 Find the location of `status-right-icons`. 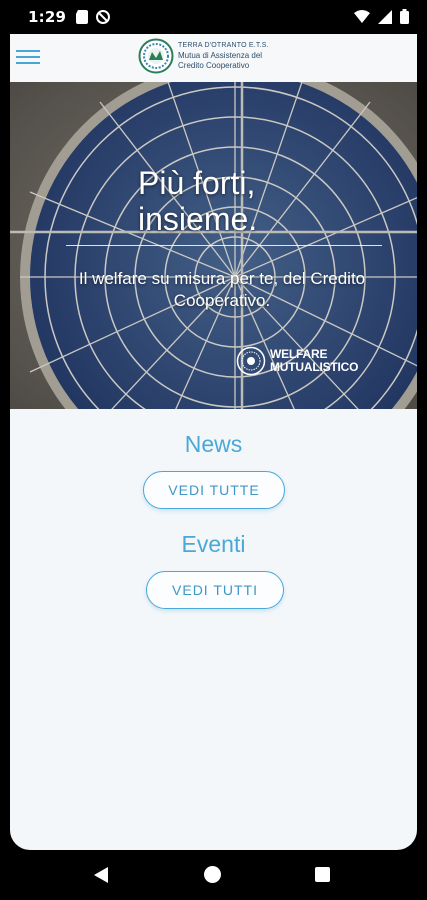

status-right-icons is located at coordinates (381, 16).